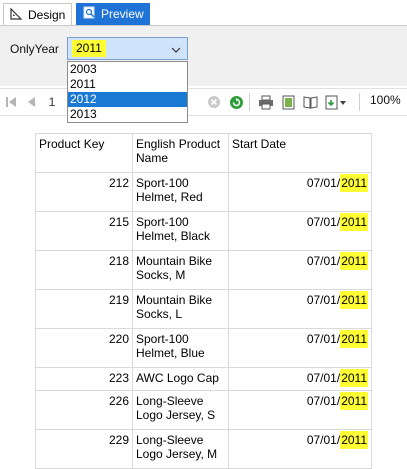  Describe the element at coordinates (236, 102) in the screenshot. I see `refresh-icon` at that location.